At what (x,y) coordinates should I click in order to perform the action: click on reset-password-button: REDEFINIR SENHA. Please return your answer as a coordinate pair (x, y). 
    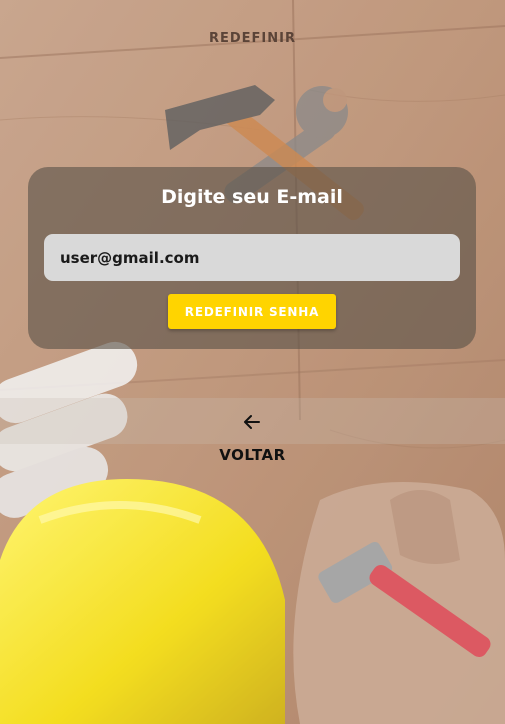
    Looking at the image, I should click on (252, 311).